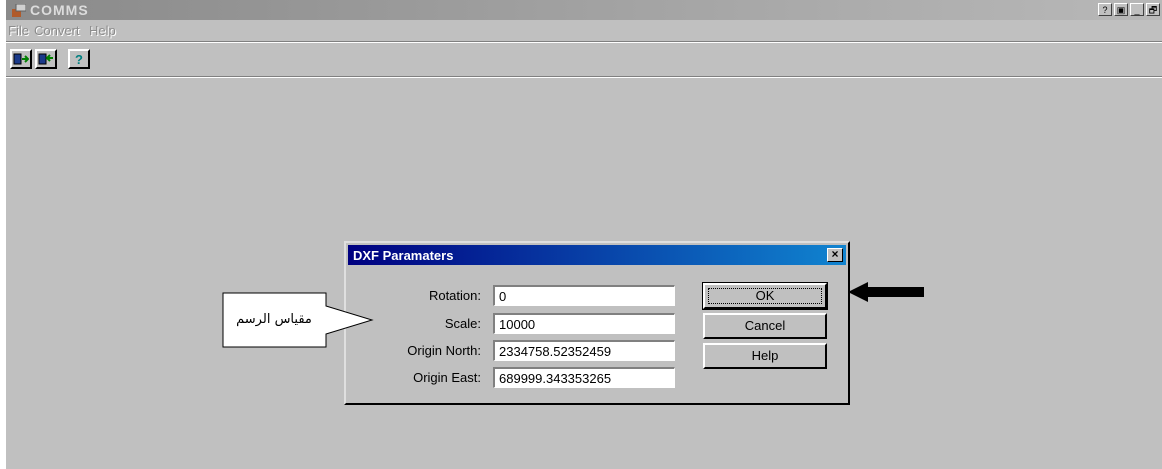 Image resolution: width=1162 pixels, height=469 pixels. Describe the element at coordinates (447, 377) in the screenshot. I see `origin-east-label: Origin East:` at that location.